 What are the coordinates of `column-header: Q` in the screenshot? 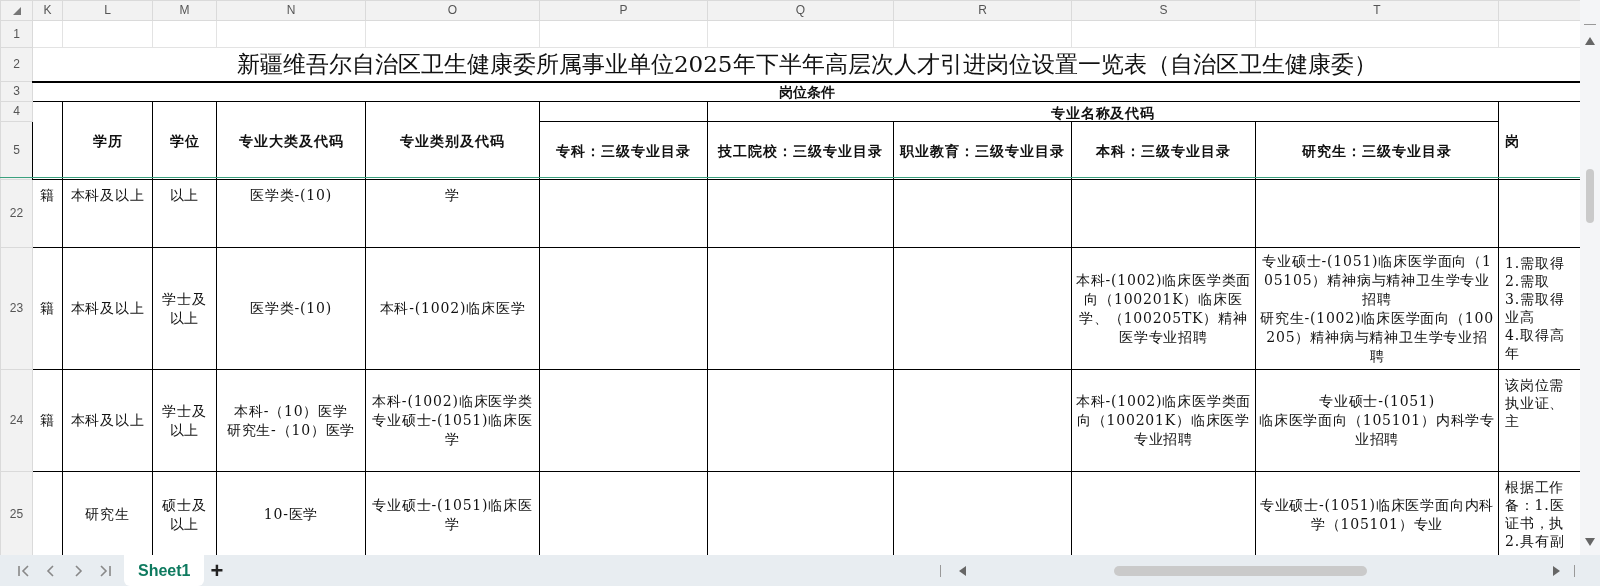 It's located at (800, 10).